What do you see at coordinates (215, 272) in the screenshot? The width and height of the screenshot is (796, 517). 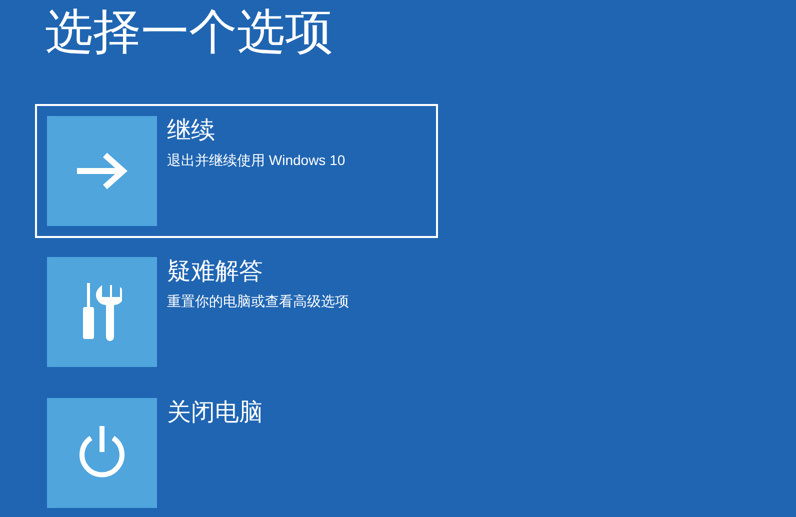 I see `option-title: 疑难解答` at bounding box center [215, 272].